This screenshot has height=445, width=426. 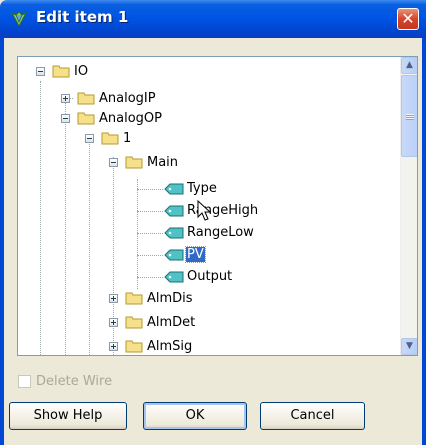 I want to click on close-button: ✕, so click(x=408, y=19).